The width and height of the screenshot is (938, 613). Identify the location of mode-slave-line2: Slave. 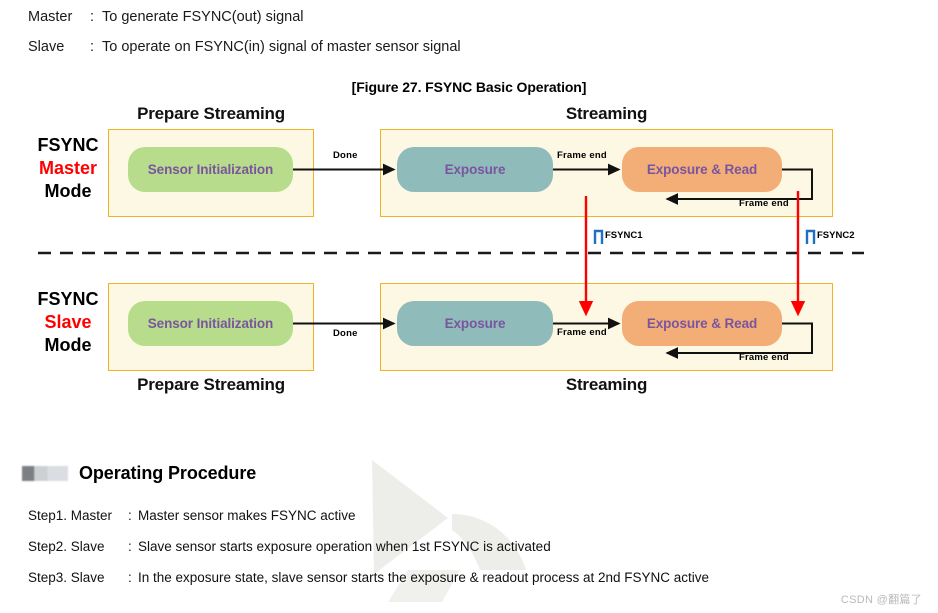
(68, 322).